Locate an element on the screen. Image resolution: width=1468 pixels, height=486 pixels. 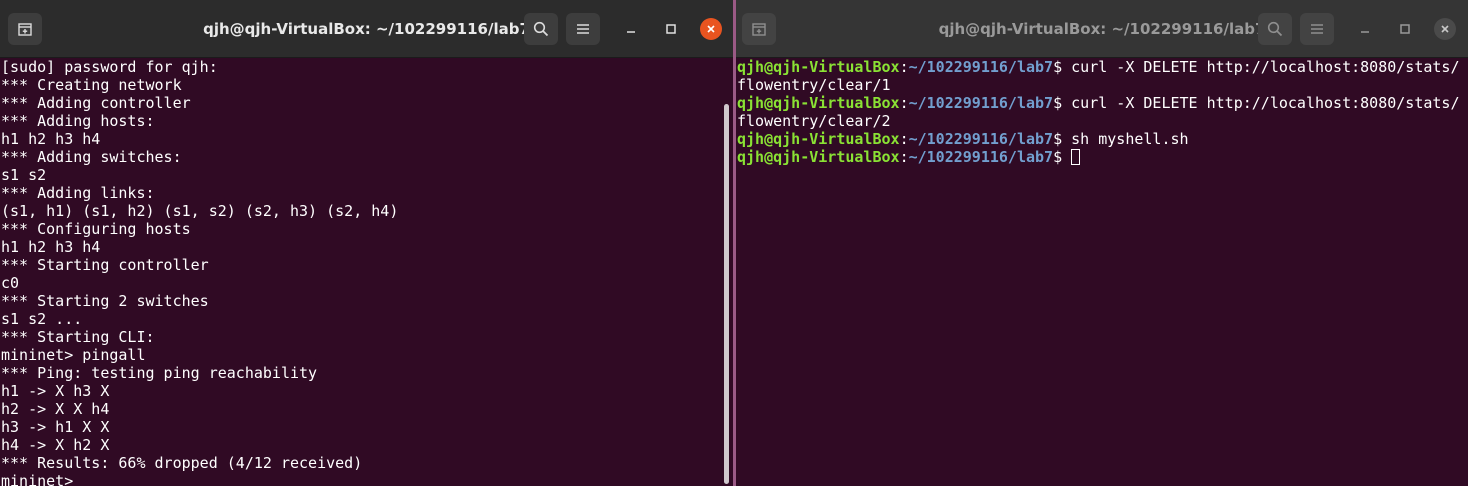
terminal-line: h1 -> X h3 X is located at coordinates (55, 391).